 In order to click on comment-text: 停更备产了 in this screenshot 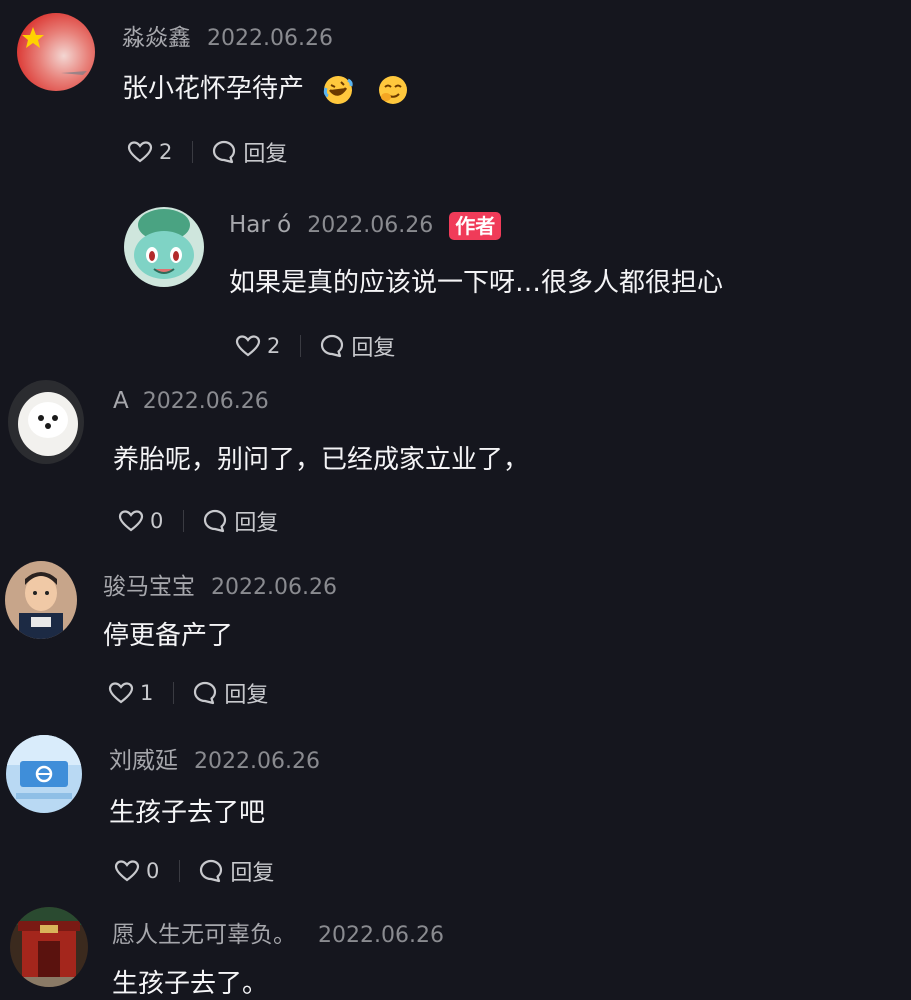, I will do `click(168, 636)`.